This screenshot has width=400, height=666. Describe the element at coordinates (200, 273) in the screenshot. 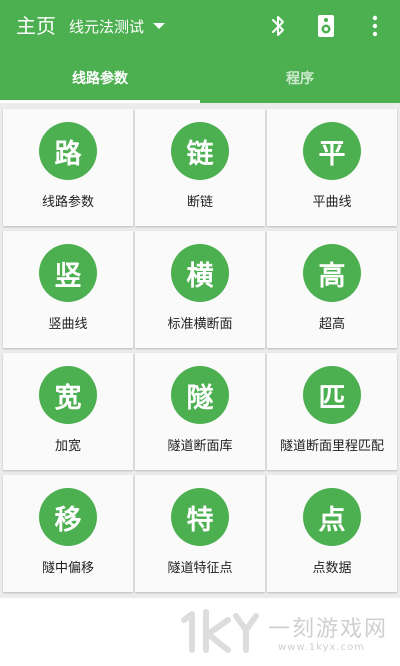

I see `cross-section-glyph-icon: 横` at that location.